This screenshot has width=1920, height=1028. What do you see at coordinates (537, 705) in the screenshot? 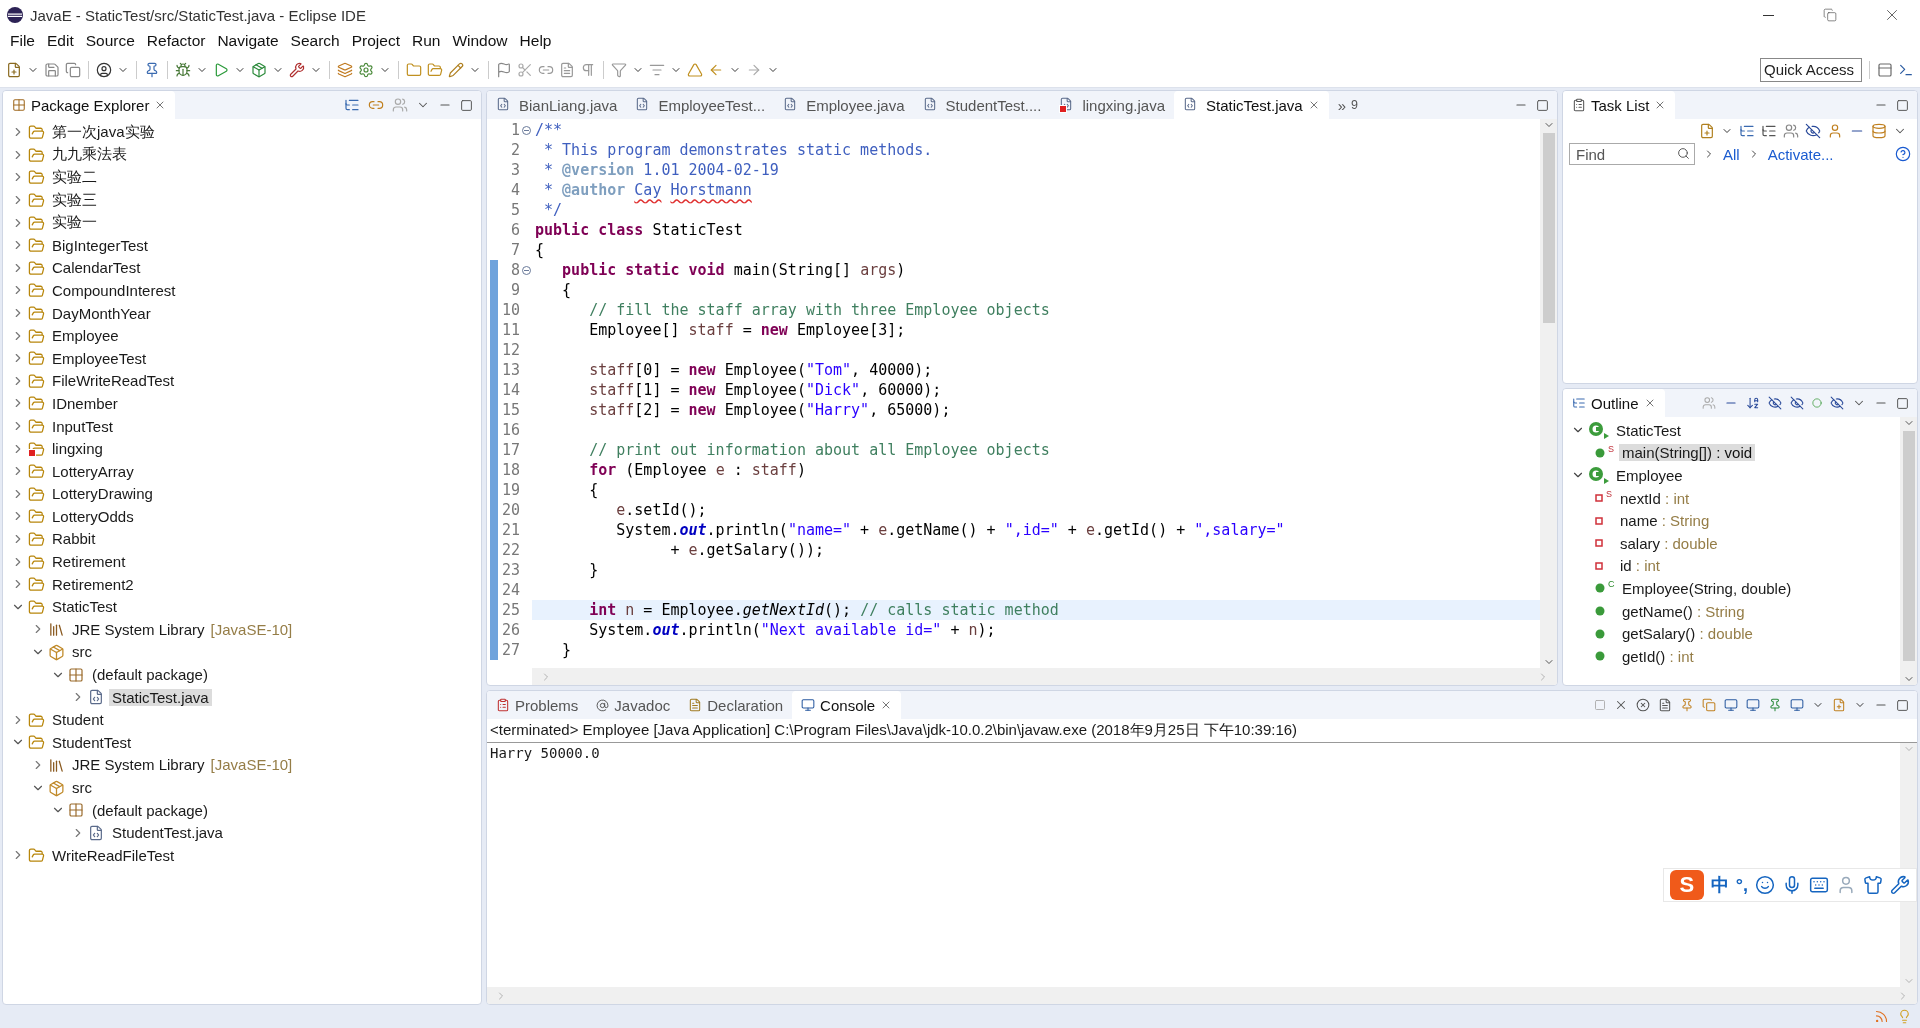
I see `view-tab: Problems` at bounding box center [537, 705].